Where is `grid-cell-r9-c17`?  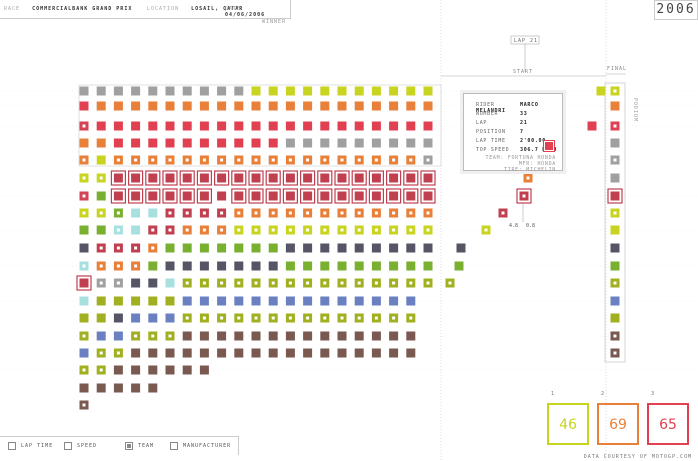 grid-cell-r9-c17 is located at coordinates (376, 248).